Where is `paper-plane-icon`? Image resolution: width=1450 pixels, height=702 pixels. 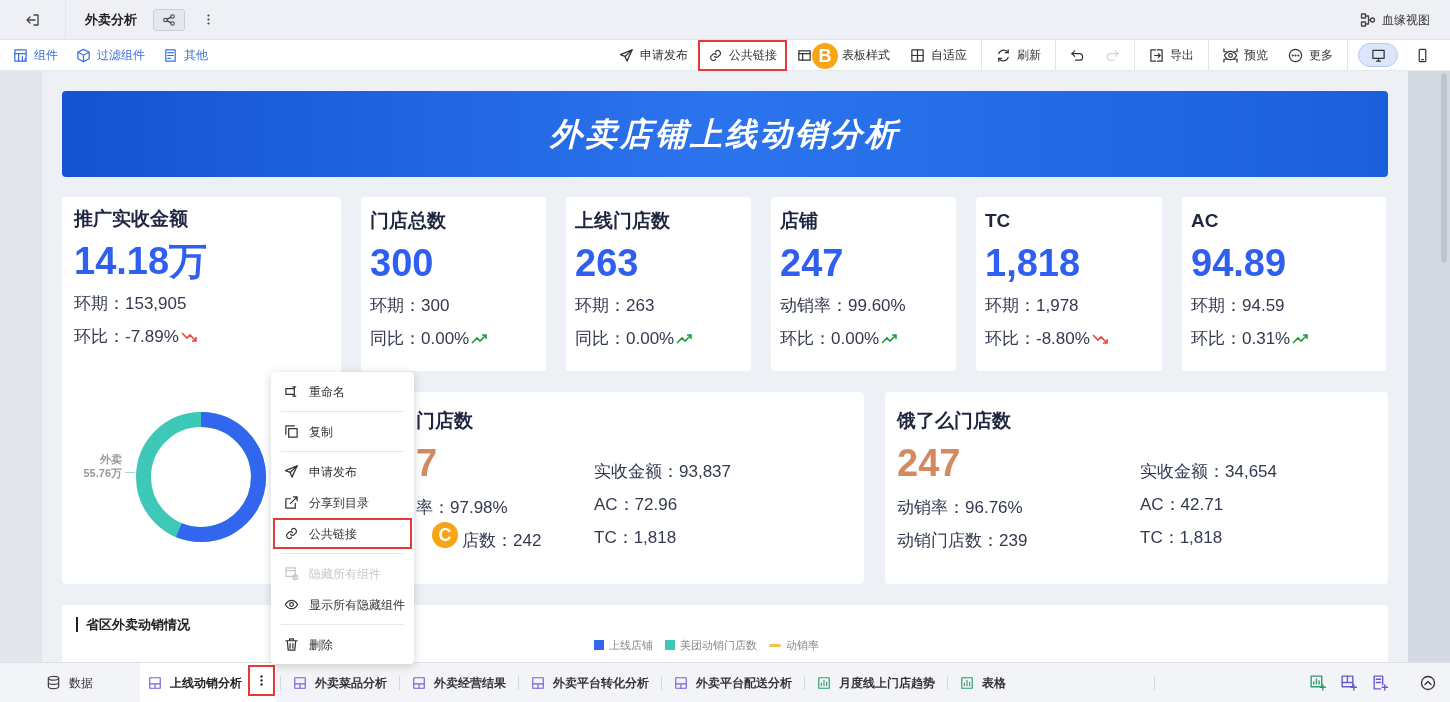
paper-plane-icon is located at coordinates (291, 471).